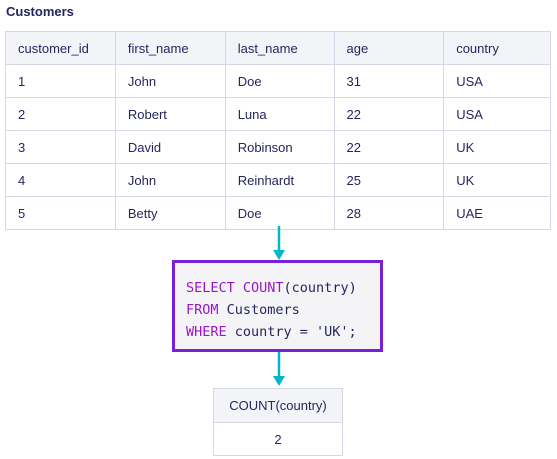 This screenshot has height=459, width=557. Describe the element at coordinates (202, 310) in the screenshot. I see `sql-keyword: FROM` at that location.